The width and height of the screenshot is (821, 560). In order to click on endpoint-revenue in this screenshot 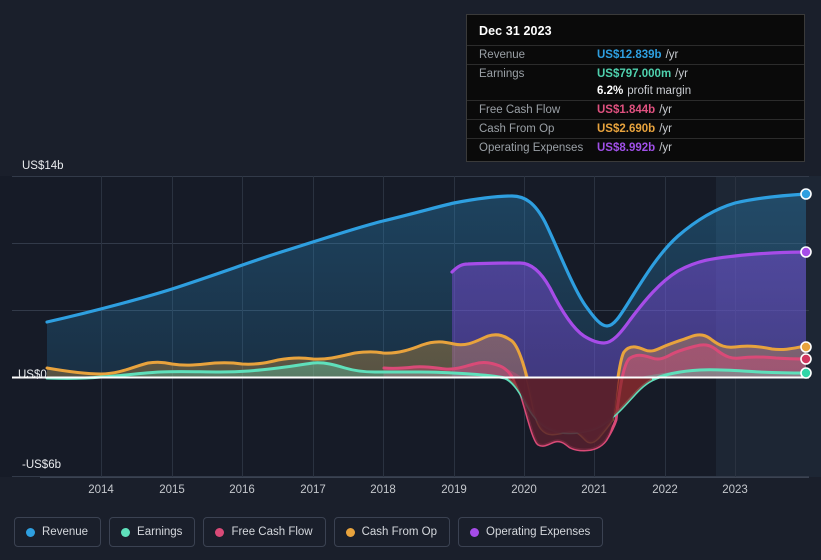, I will do `click(806, 194)`.